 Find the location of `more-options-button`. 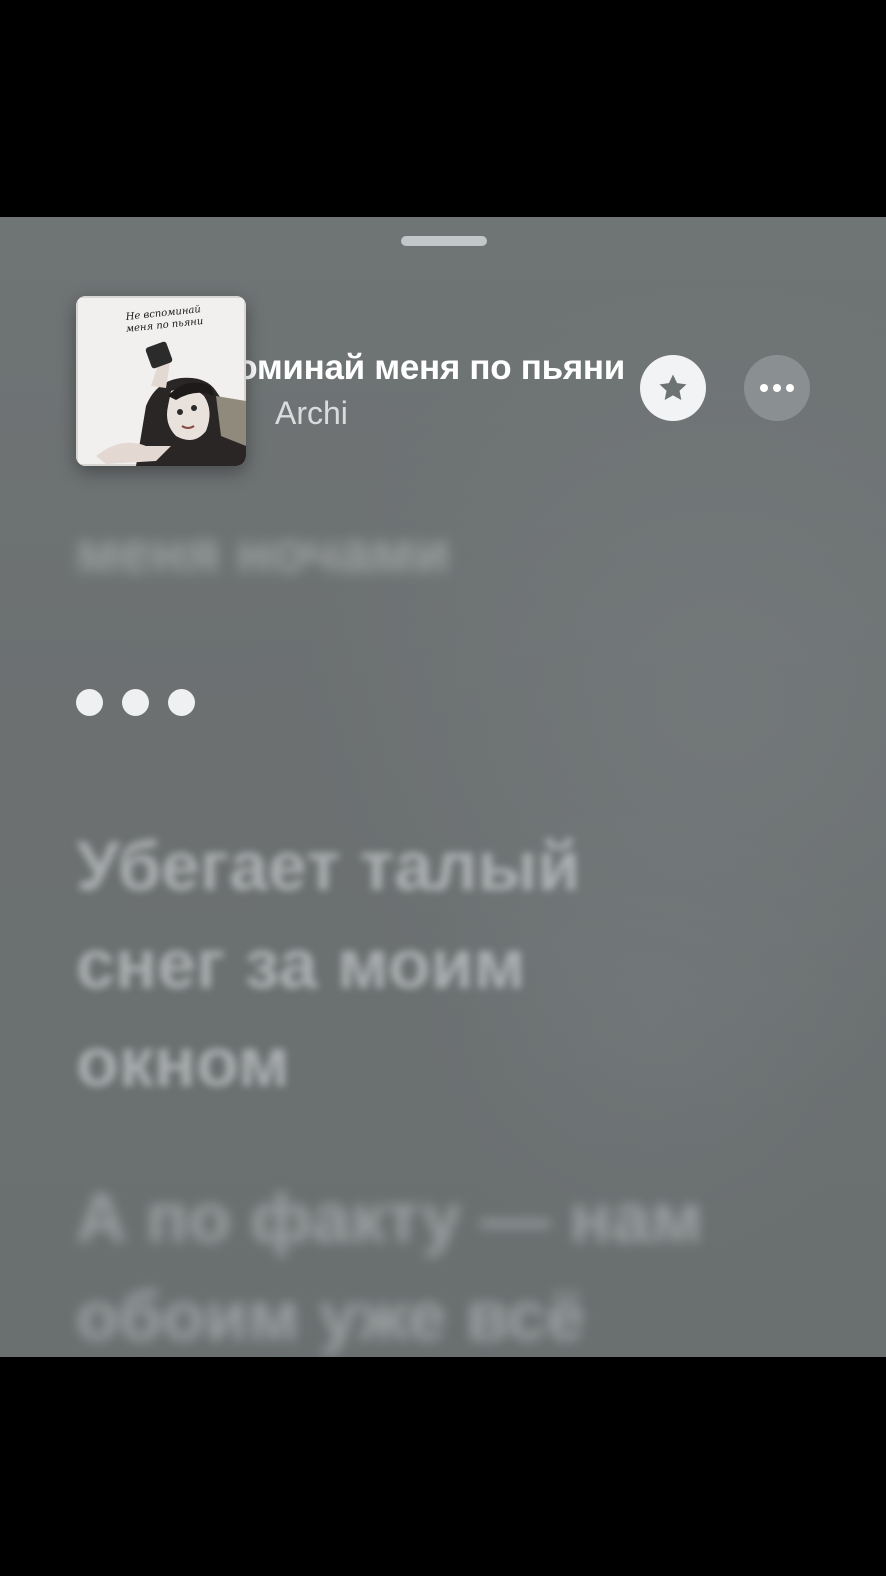

more-options-button is located at coordinates (777, 388).